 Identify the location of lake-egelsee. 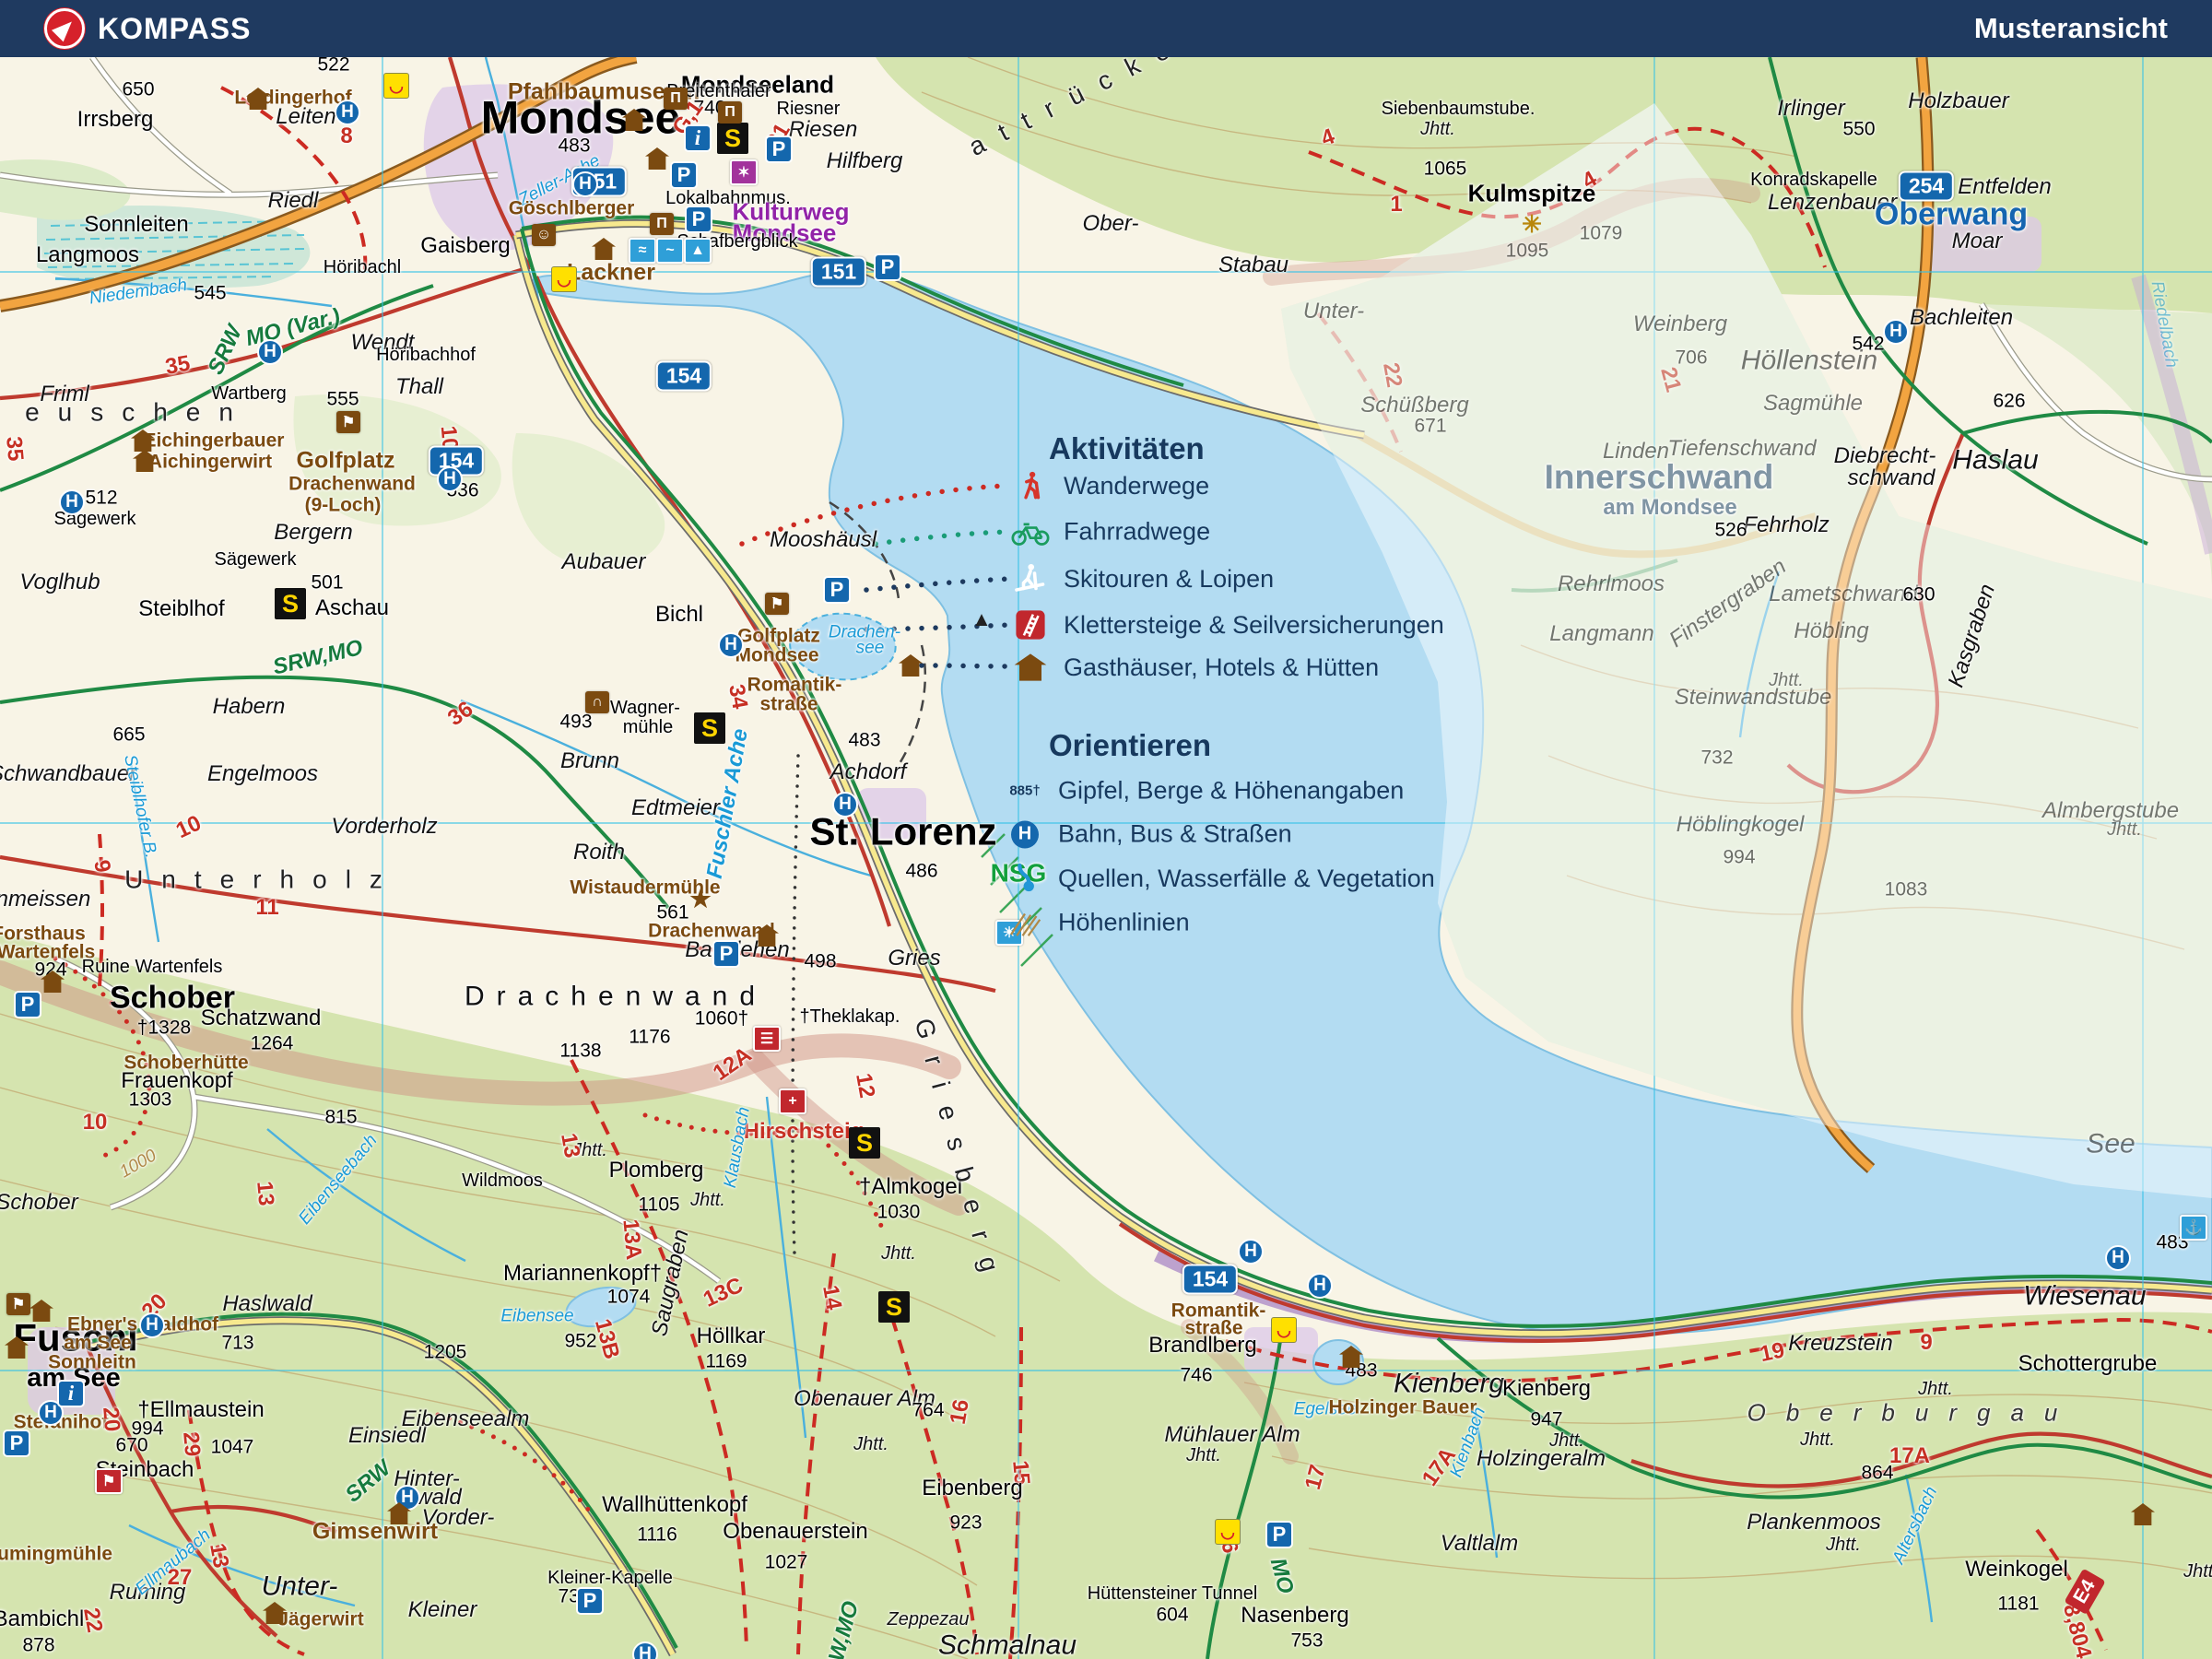
(1338, 1362).